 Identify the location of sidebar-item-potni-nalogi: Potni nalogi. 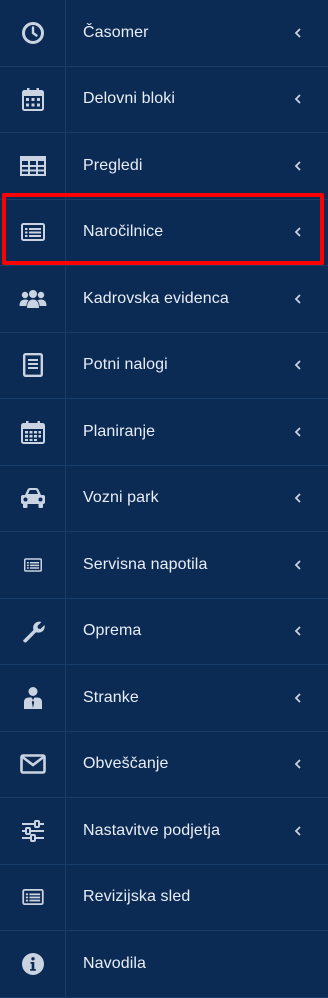
(164, 365).